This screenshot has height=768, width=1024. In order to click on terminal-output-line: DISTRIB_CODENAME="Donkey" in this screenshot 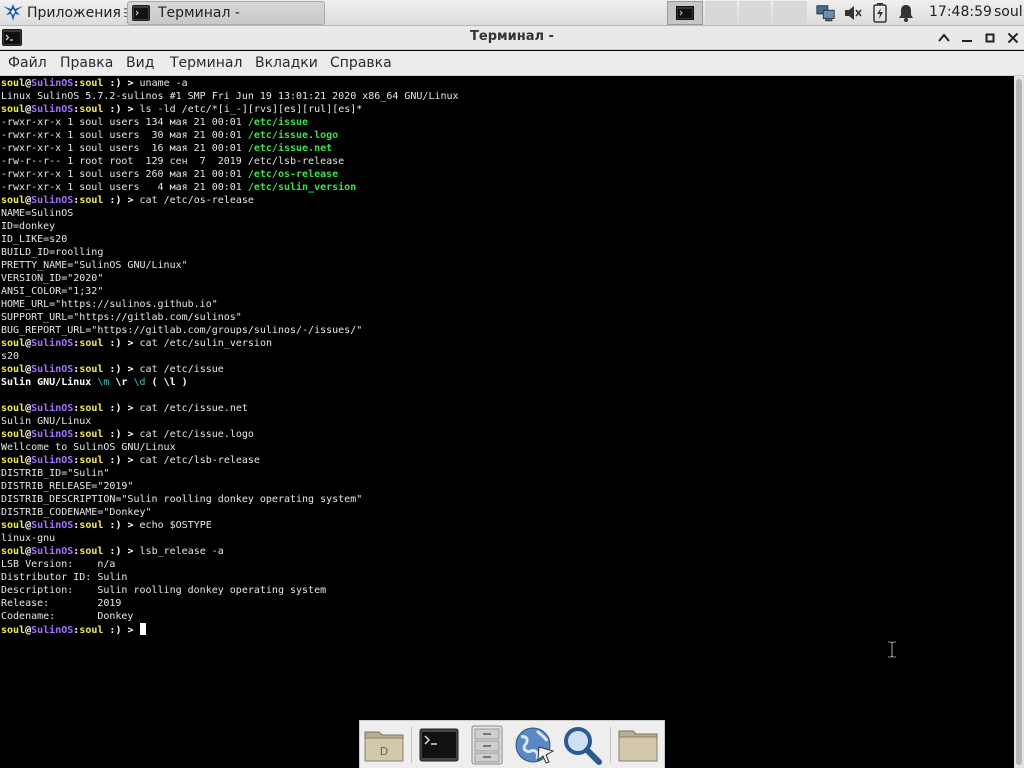, I will do `click(76, 512)`.